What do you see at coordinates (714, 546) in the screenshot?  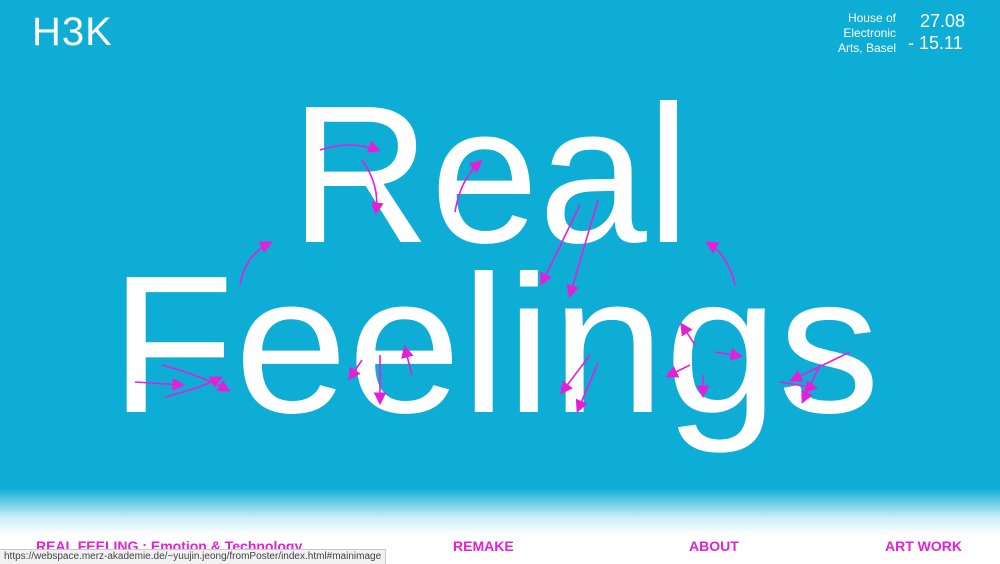 I see `nav-about: ABOUT` at bounding box center [714, 546].